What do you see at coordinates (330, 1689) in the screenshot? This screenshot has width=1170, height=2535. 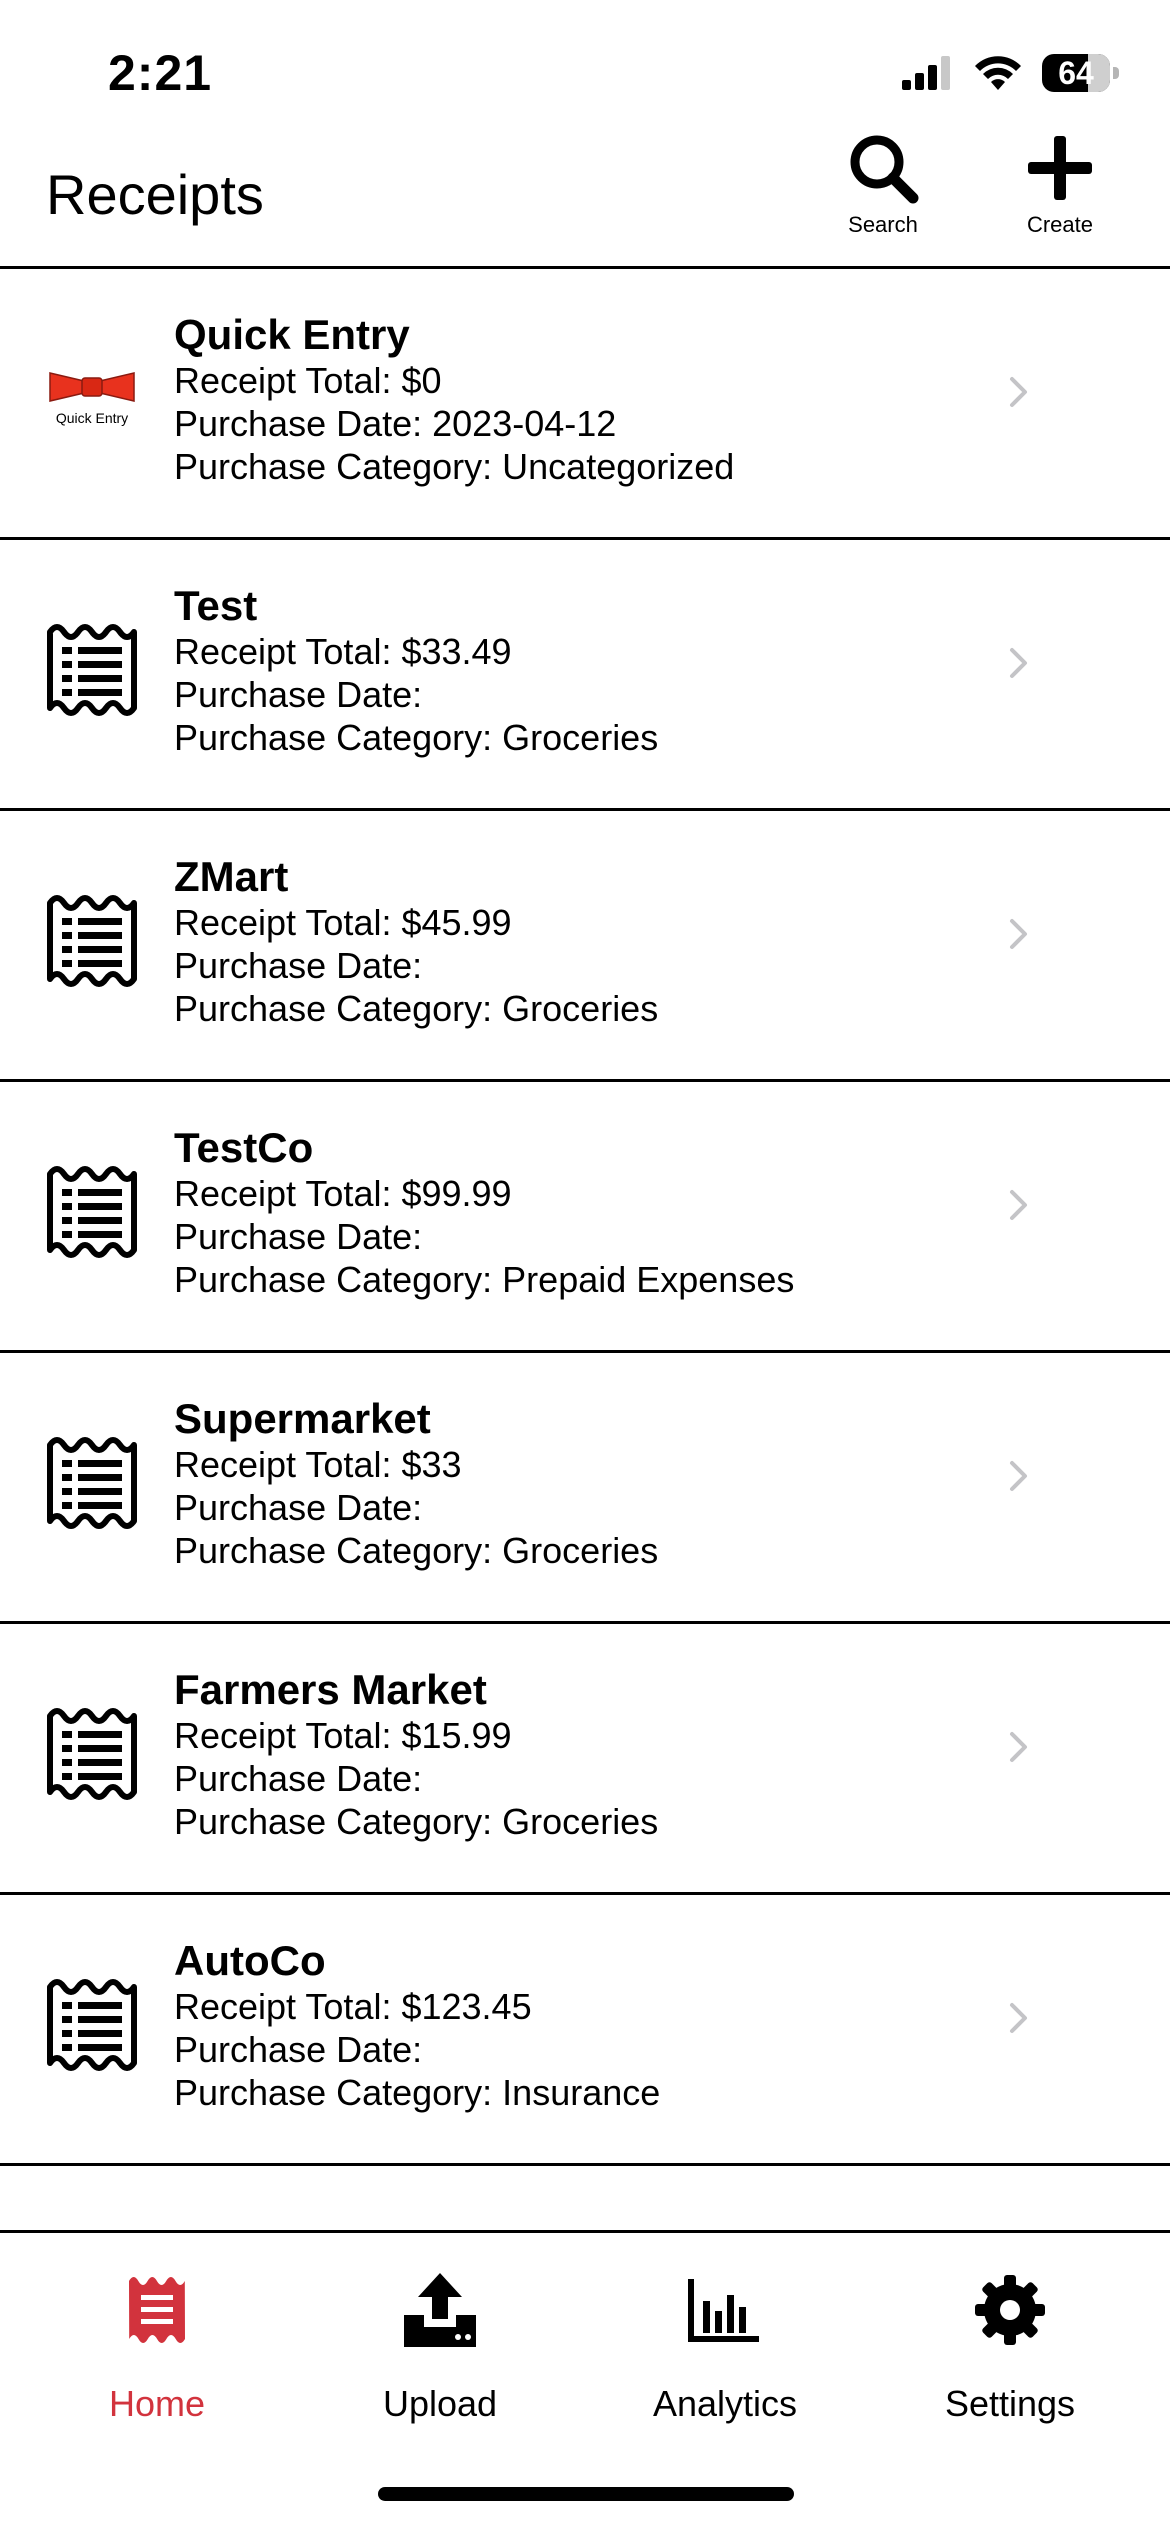 I see `receipt-title: Farmers Market` at bounding box center [330, 1689].